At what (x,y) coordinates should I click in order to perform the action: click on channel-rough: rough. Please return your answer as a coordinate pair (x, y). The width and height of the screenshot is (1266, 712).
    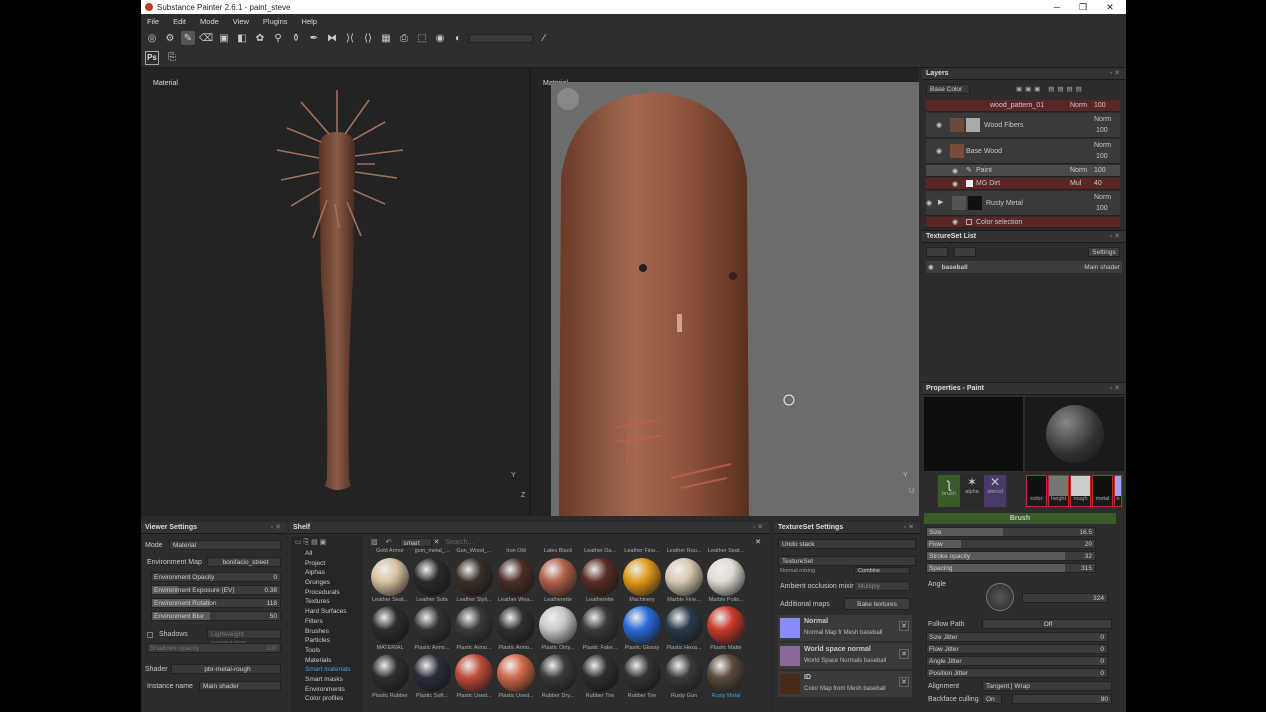
    Looking at the image, I should click on (1080, 491).